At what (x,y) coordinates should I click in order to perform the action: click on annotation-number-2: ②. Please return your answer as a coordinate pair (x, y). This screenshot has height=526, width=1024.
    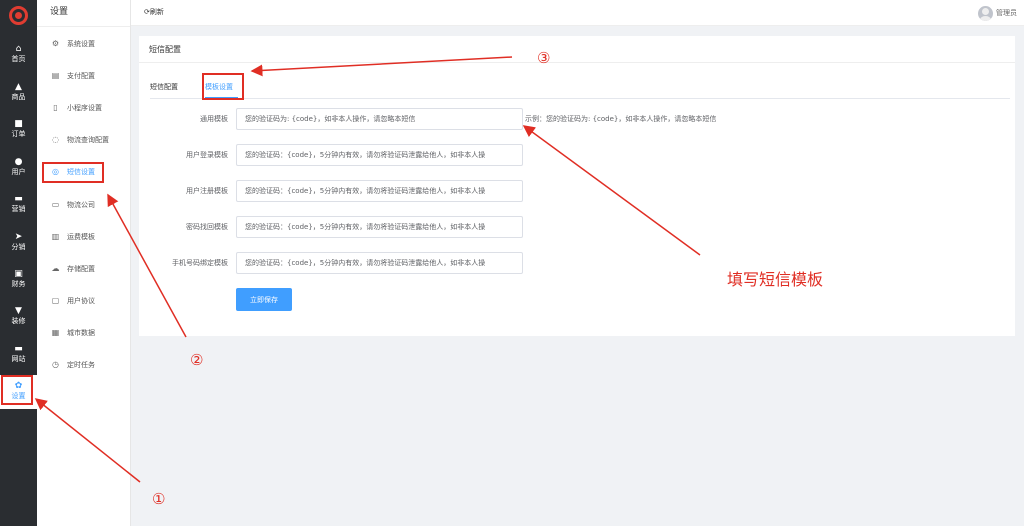
    Looking at the image, I should click on (197, 360).